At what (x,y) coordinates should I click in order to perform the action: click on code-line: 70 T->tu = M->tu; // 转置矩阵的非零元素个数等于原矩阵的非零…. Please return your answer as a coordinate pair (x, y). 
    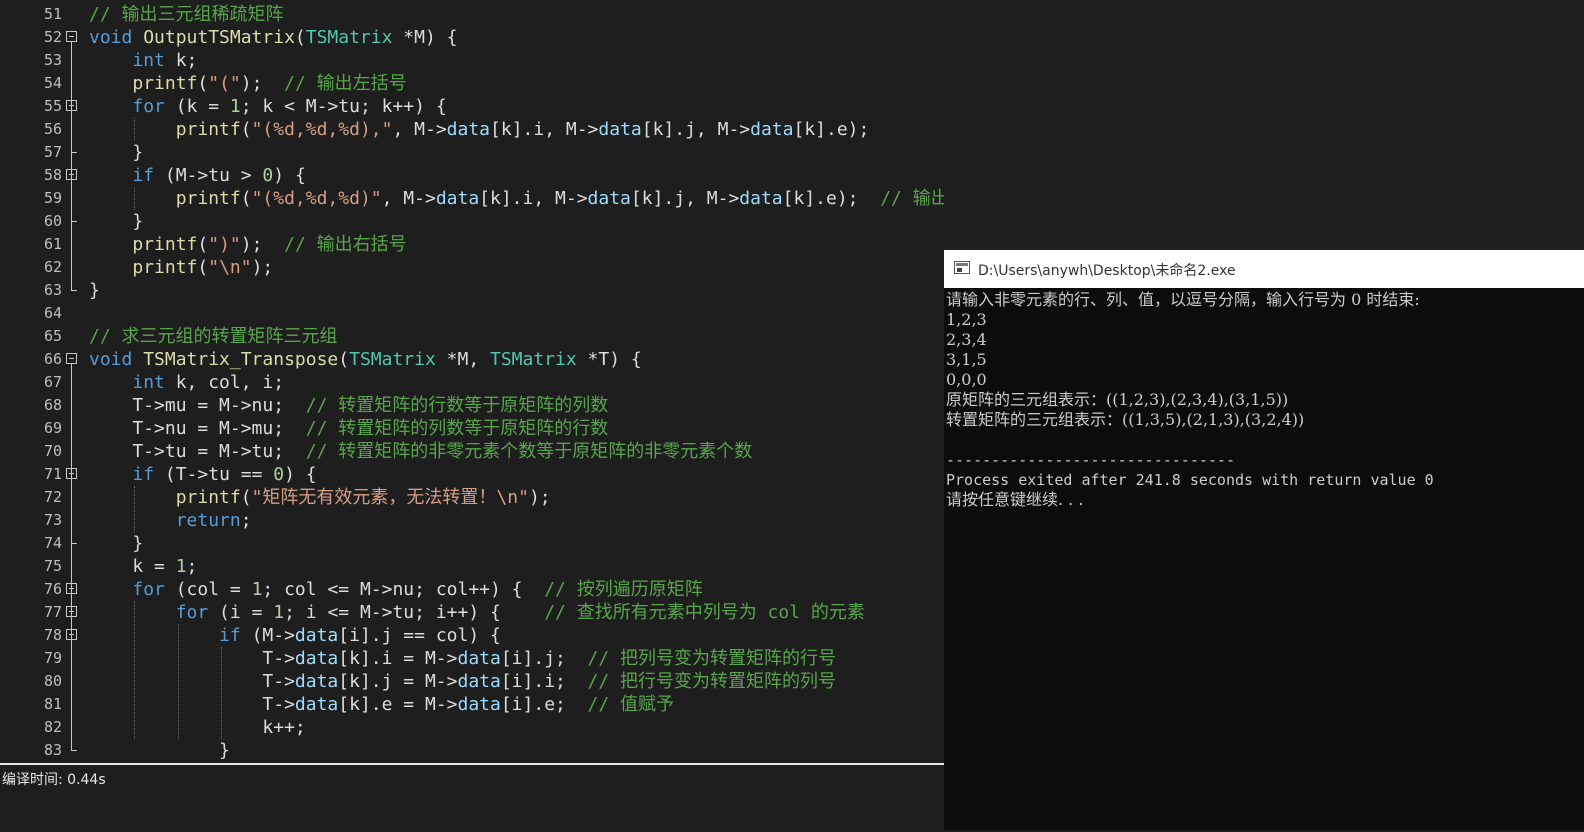
    Looking at the image, I should click on (472, 451).